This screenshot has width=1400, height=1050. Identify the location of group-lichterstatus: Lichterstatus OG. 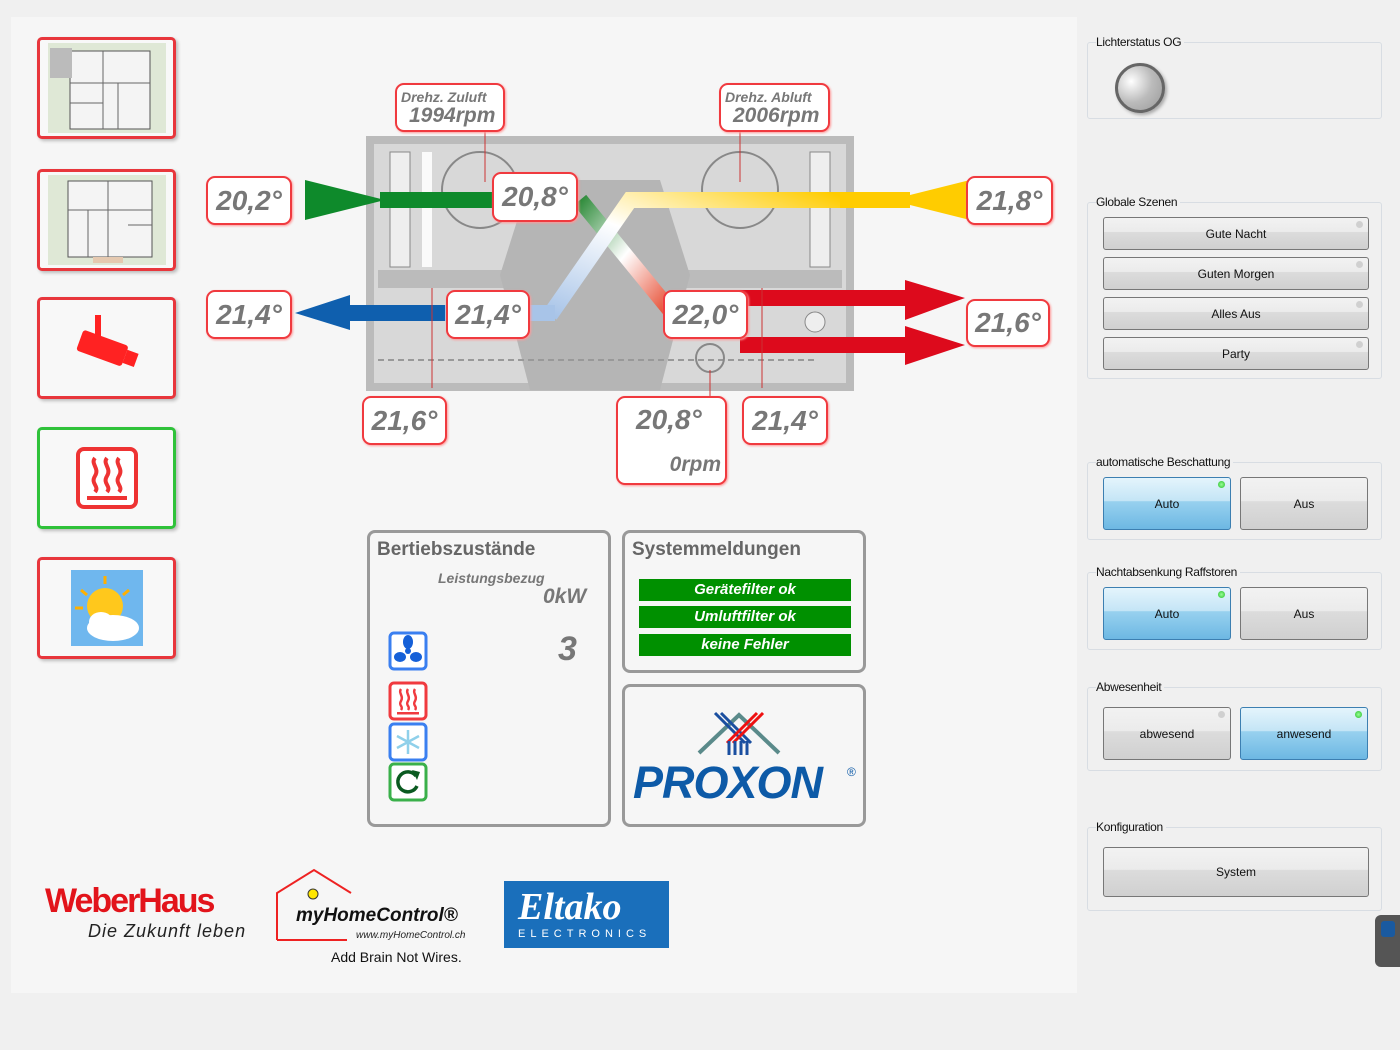
(1234, 77).